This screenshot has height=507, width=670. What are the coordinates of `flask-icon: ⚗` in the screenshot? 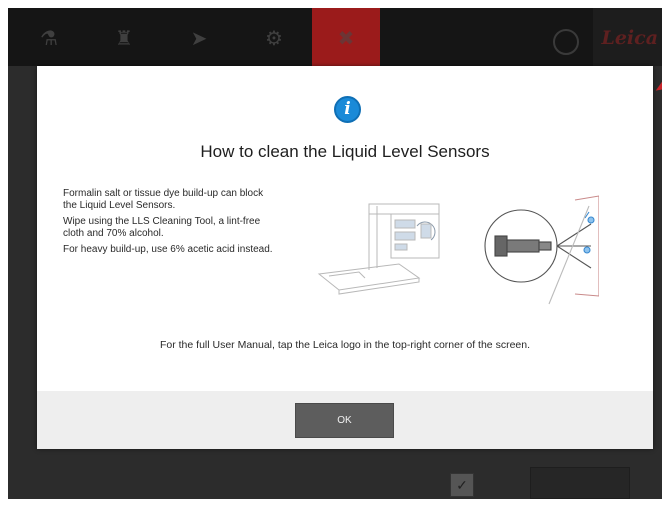 It's located at (49, 39).